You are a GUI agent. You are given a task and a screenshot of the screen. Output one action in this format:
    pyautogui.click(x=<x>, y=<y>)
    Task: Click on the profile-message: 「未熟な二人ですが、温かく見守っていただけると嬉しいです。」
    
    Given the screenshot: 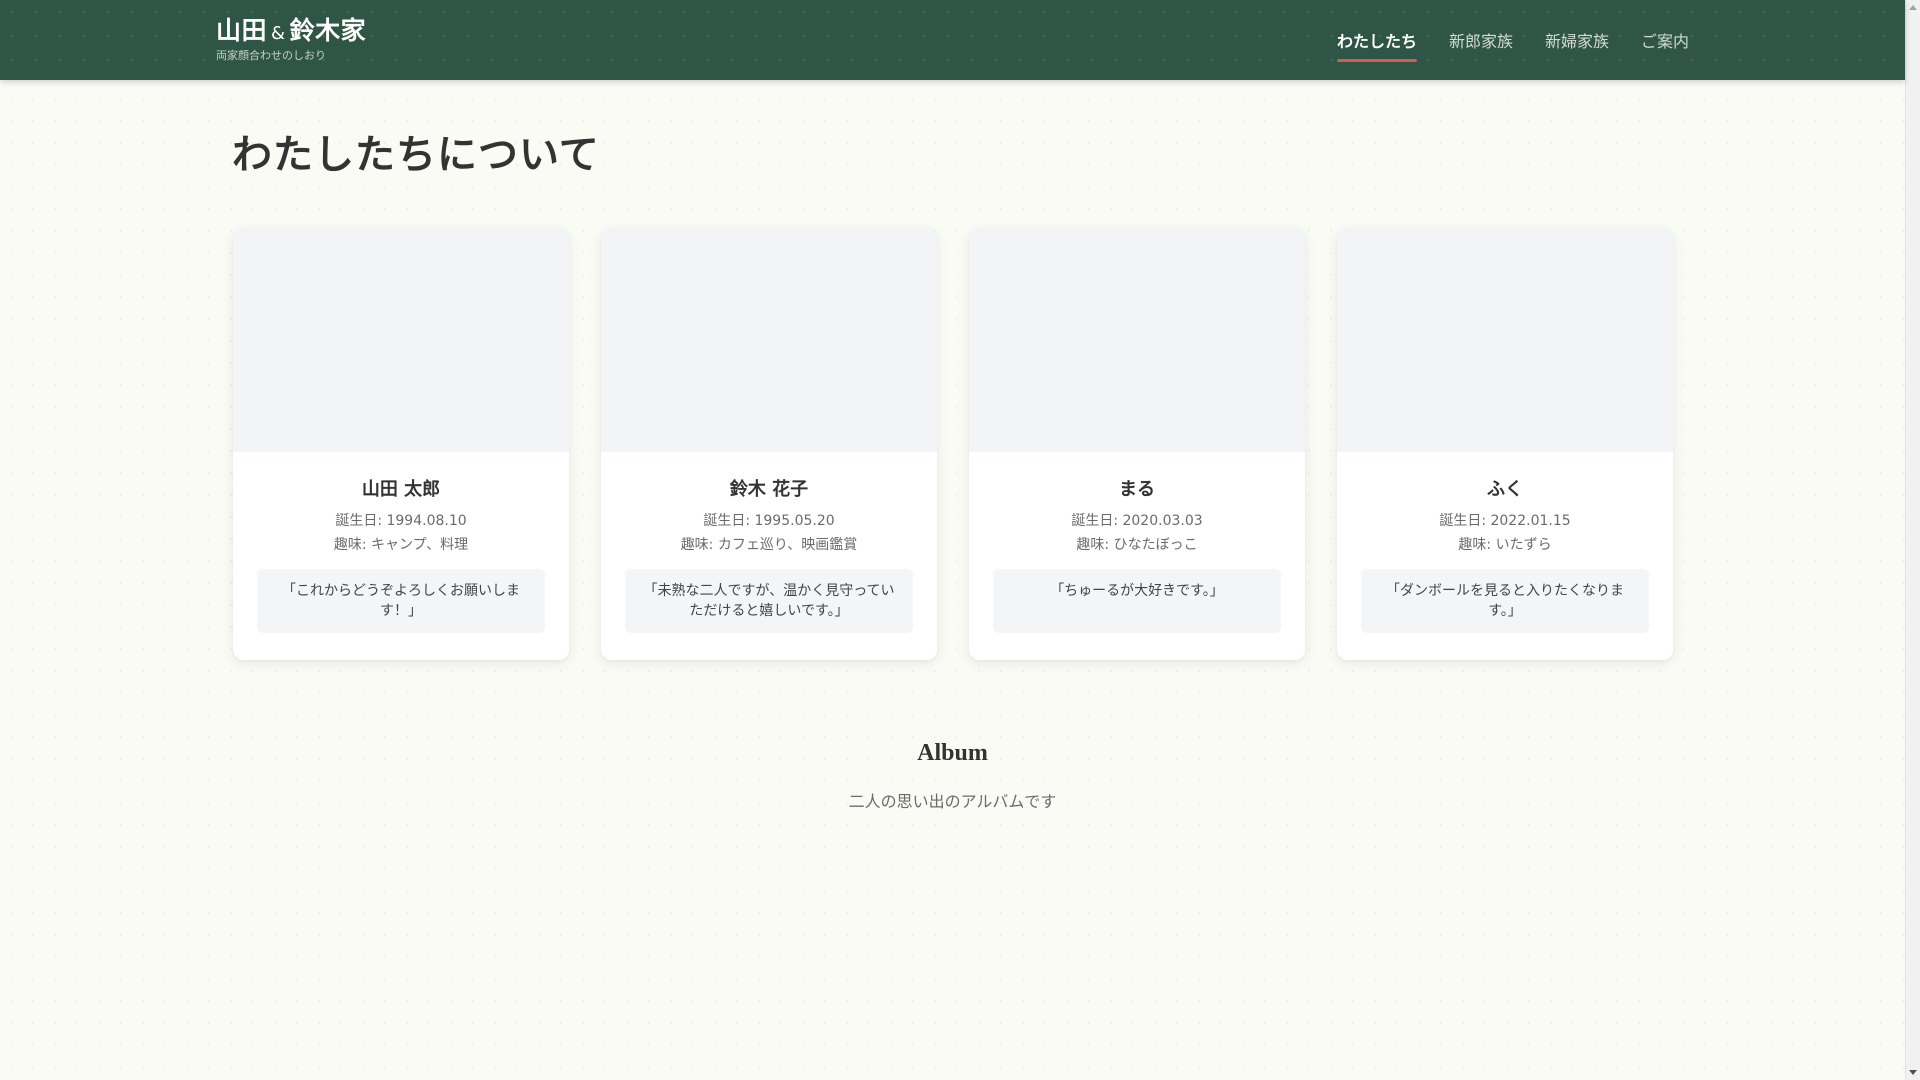 What is the action you would take?
    pyautogui.click(x=769, y=601)
    